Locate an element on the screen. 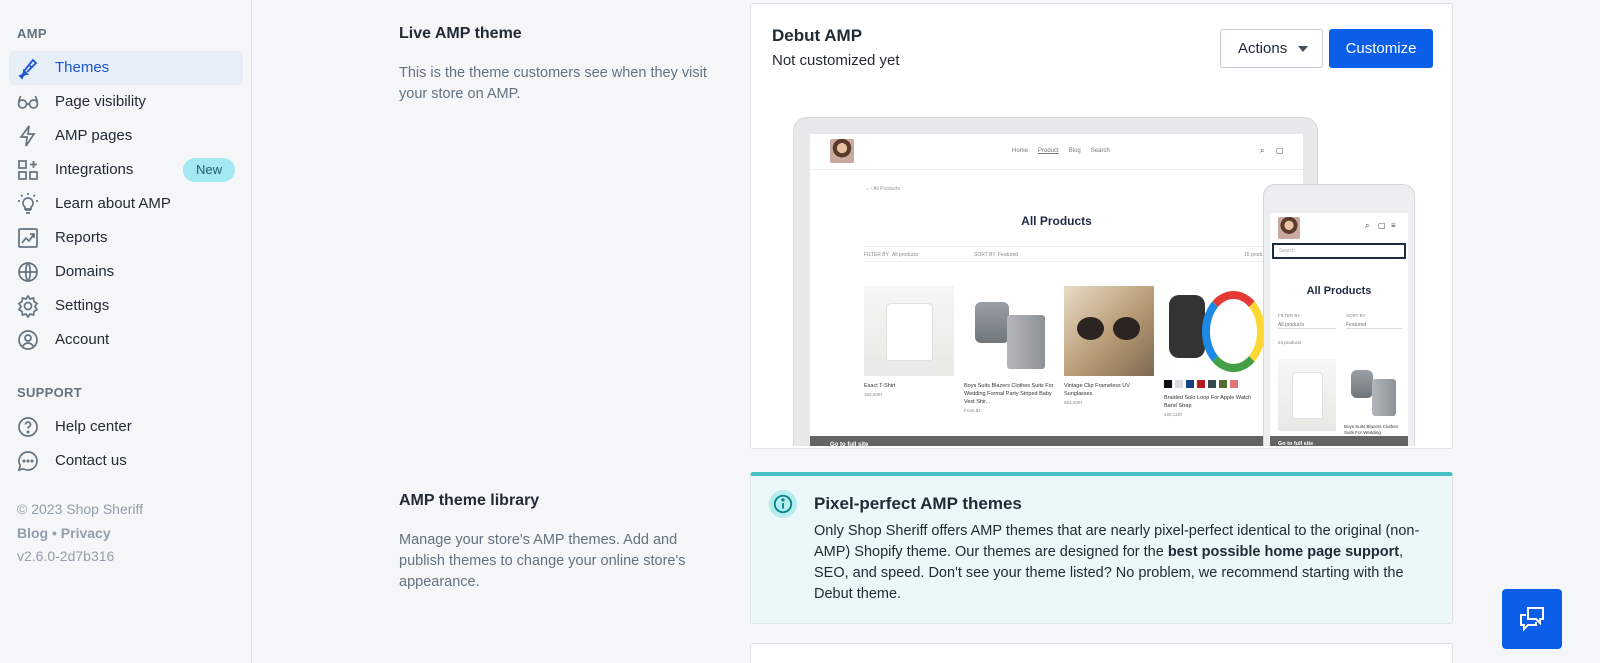  filter-value: All products is located at coordinates (905, 255).